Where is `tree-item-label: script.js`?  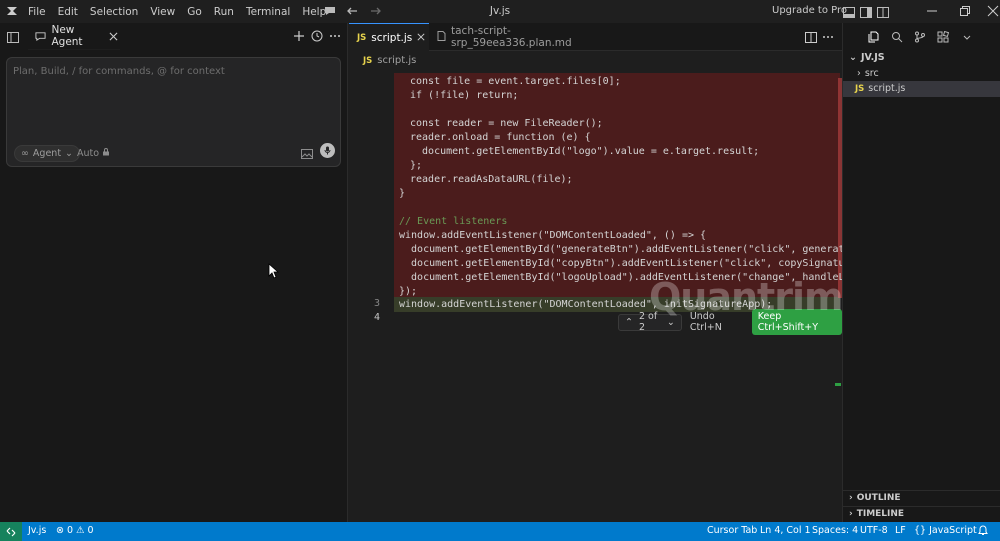 tree-item-label: script.js is located at coordinates (887, 88).